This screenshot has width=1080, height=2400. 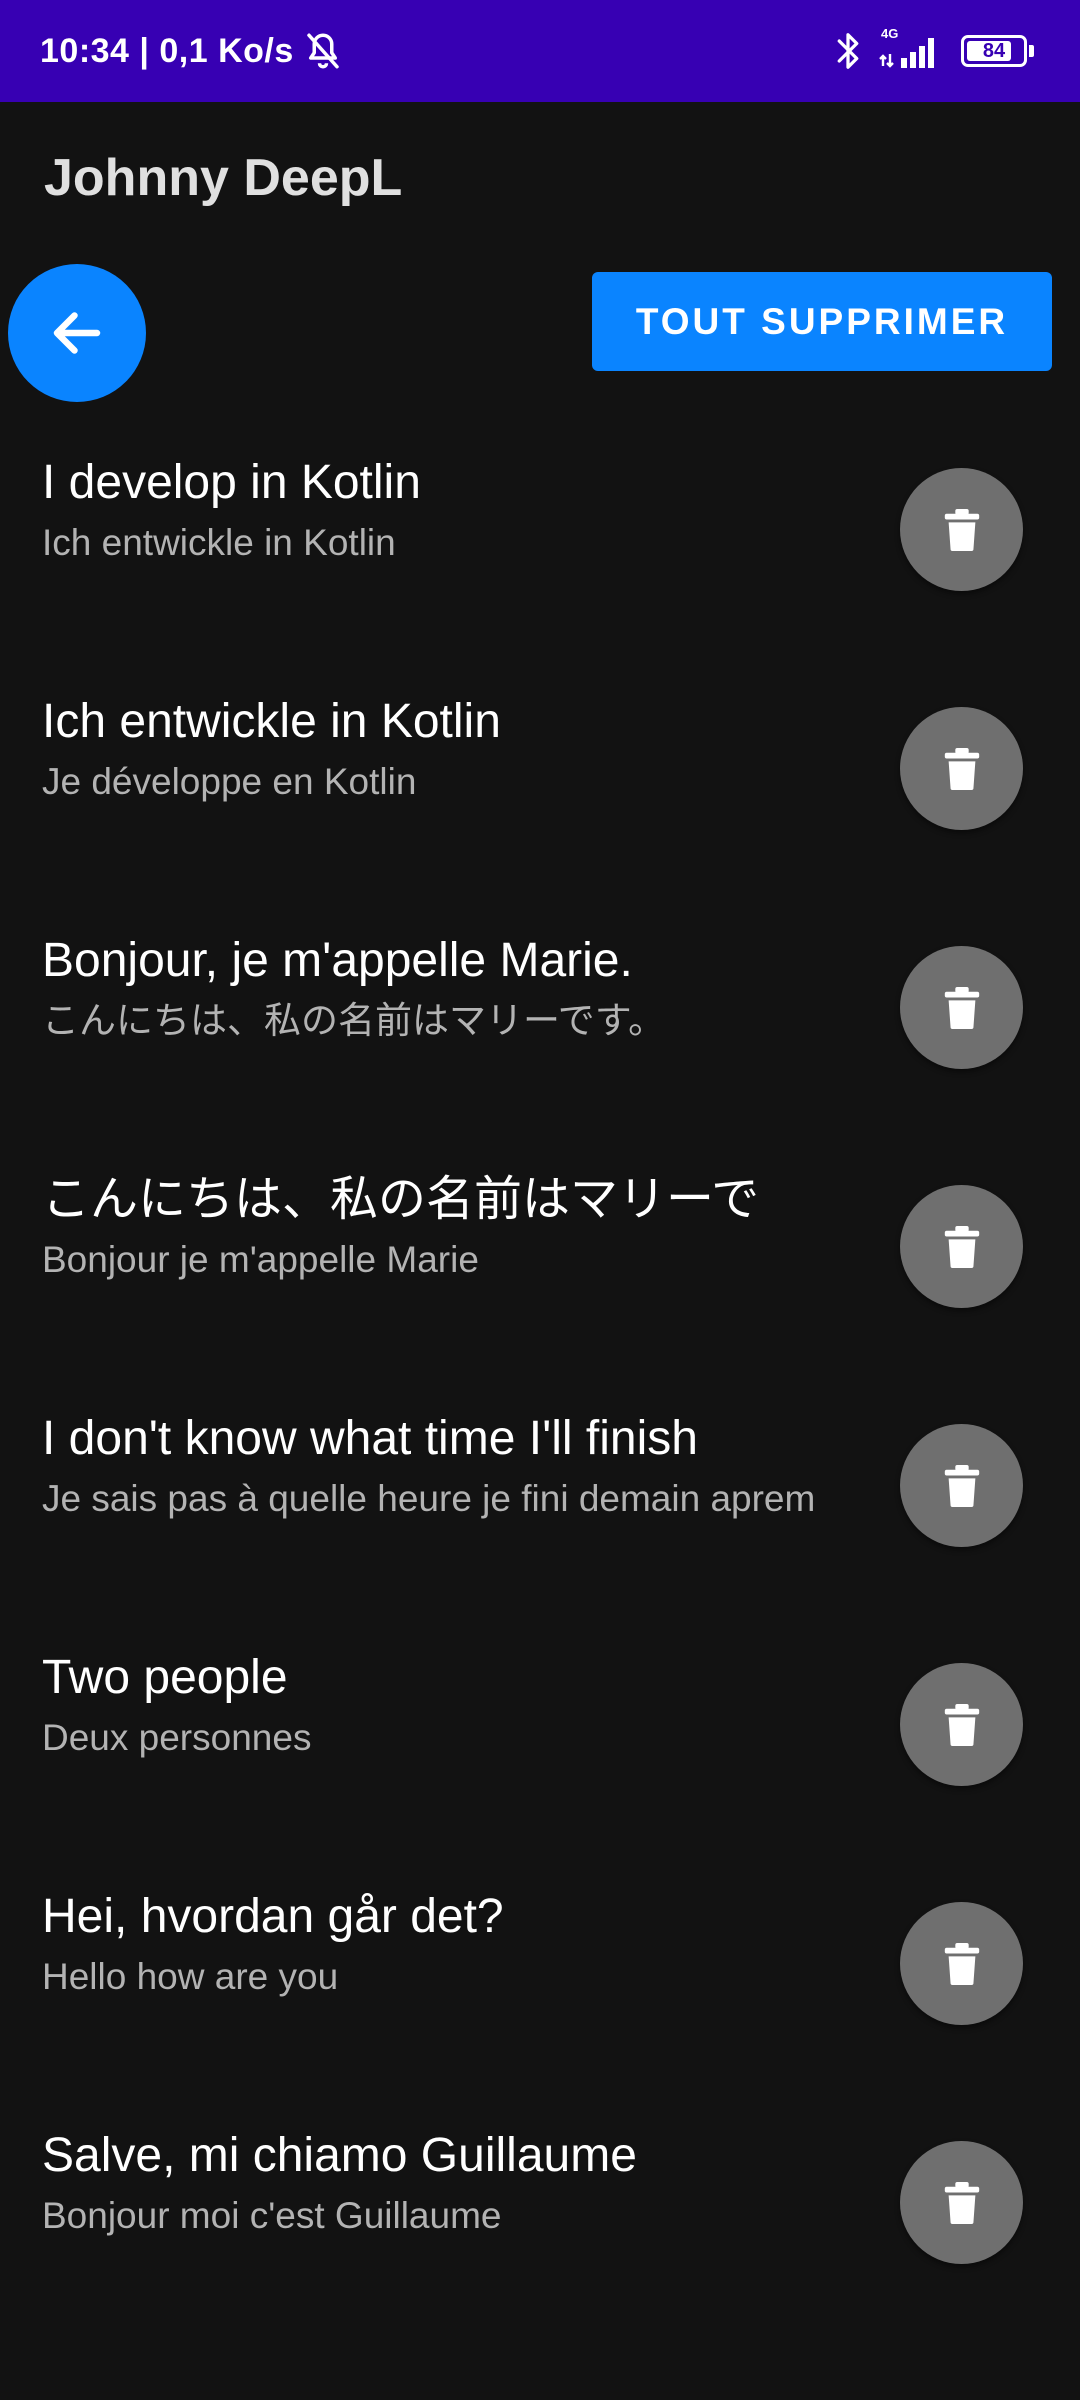 What do you see at coordinates (273, 1916) in the screenshot?
I see `history-source-text: Hei, hvordan går det?` at bounding box center [273, 1916].